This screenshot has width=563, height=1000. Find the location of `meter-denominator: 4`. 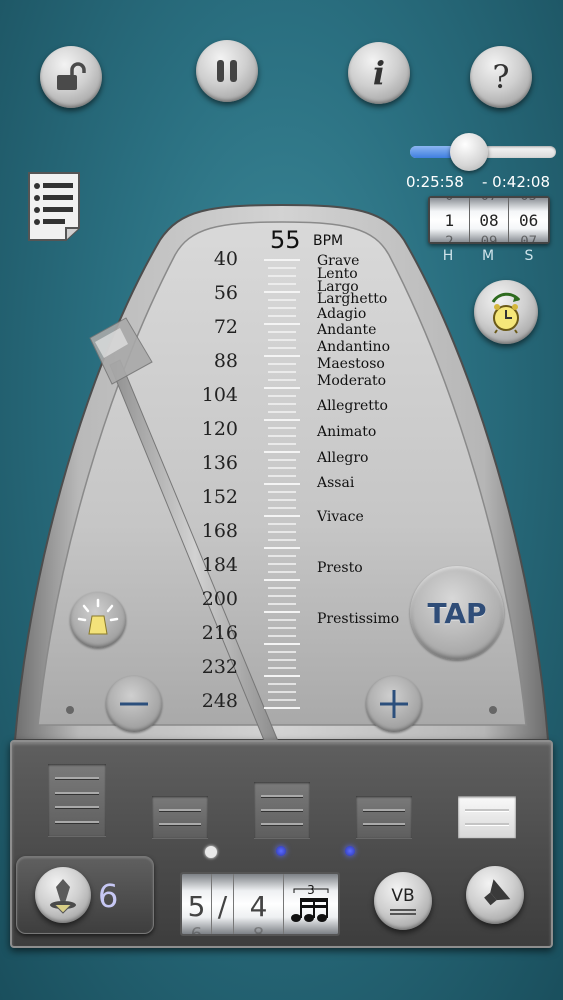

meter-denominator: 4 is located at coordinates (258, 906).